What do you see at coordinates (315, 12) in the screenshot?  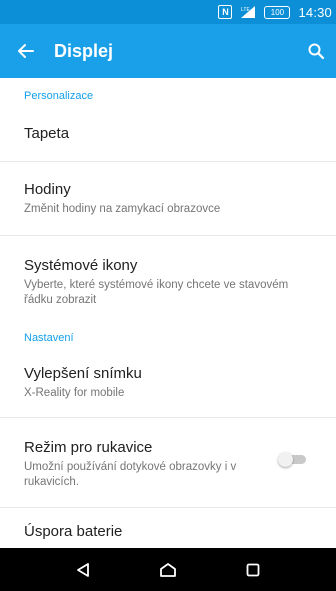 I see `status-time: 14:30` at bounding box center [315, 12].